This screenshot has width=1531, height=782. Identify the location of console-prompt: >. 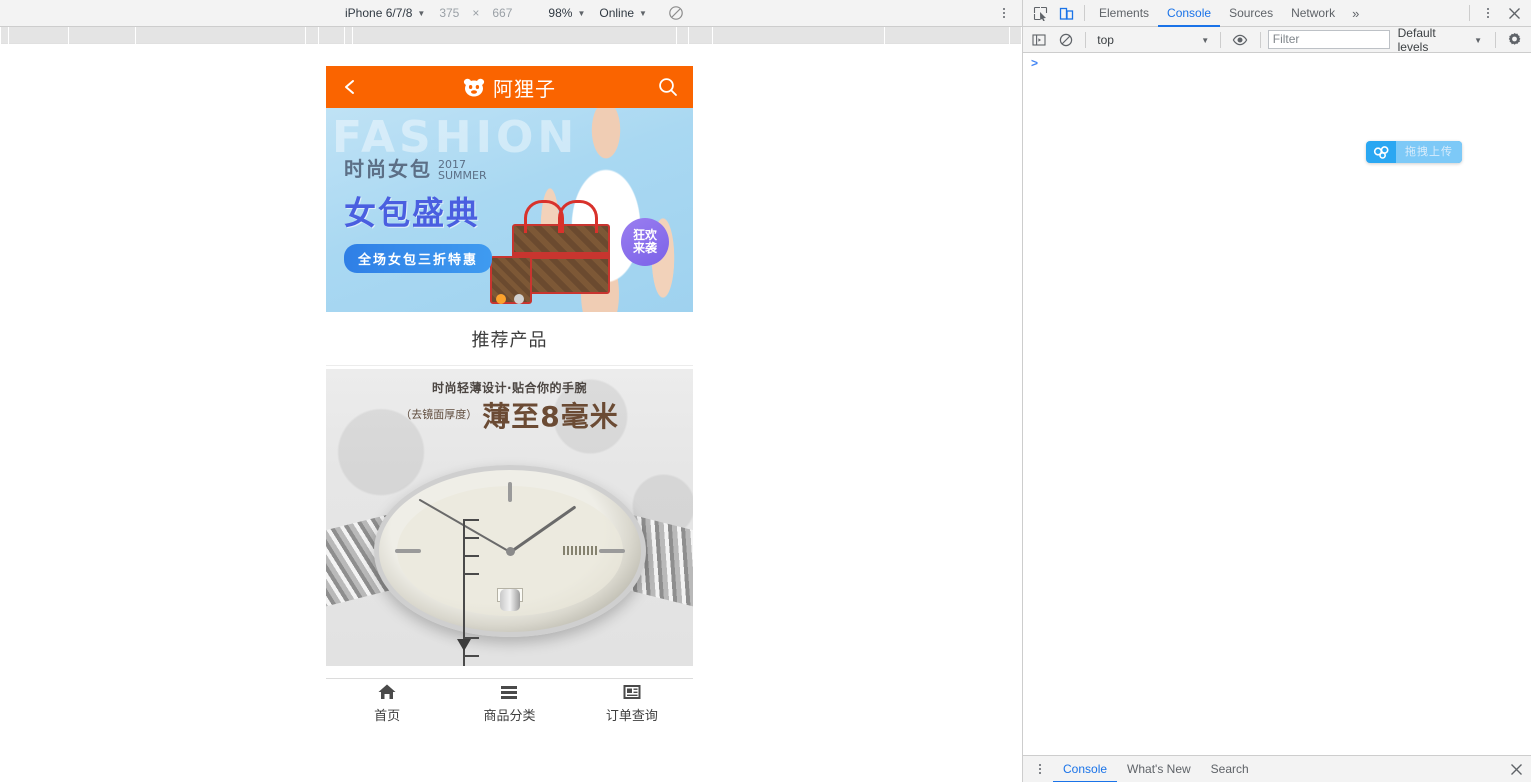
(1277, 63).